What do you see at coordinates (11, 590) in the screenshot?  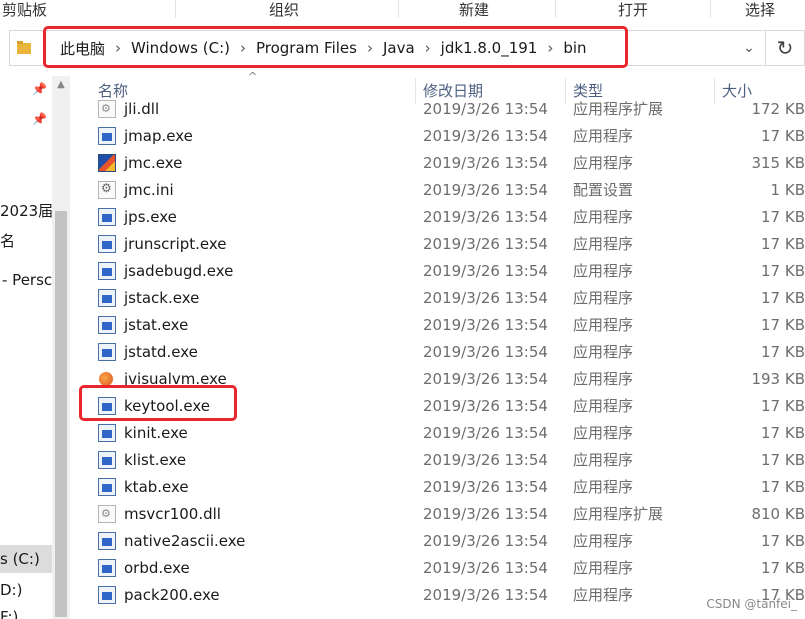 I see `nav-item-drive-d: D:)` at bounding box center [11, 590].